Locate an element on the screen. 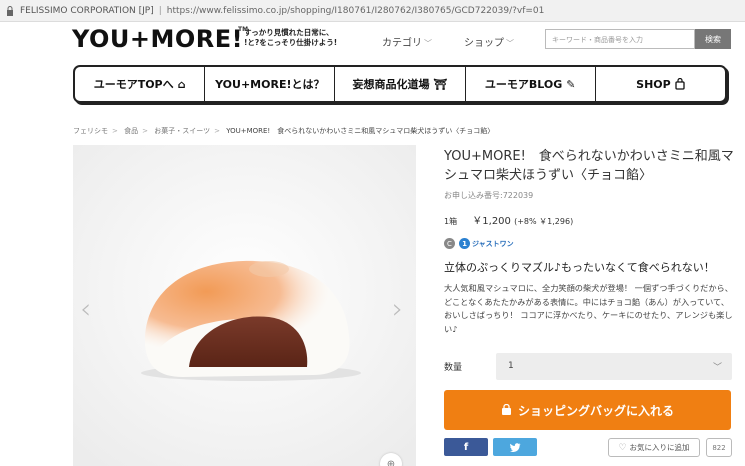 Image resolution: width=745 pixels, height=466 pixels. price-row: 1箱 ￥1,200 (+8% ￥1,296) is located at coordinates (508, 219).